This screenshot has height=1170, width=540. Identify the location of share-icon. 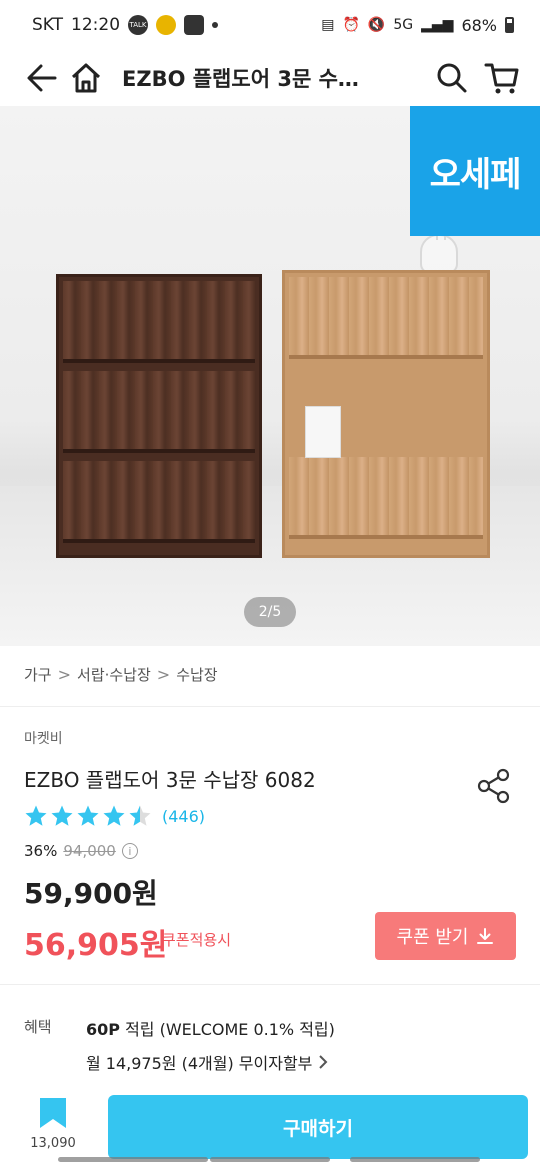
(493, 786).